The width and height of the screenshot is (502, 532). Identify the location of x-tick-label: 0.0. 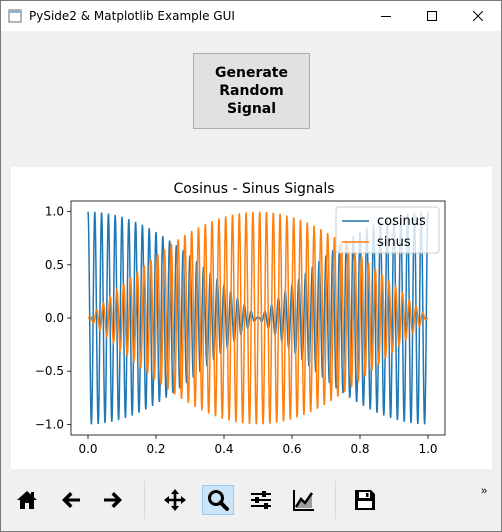
(87, 449).